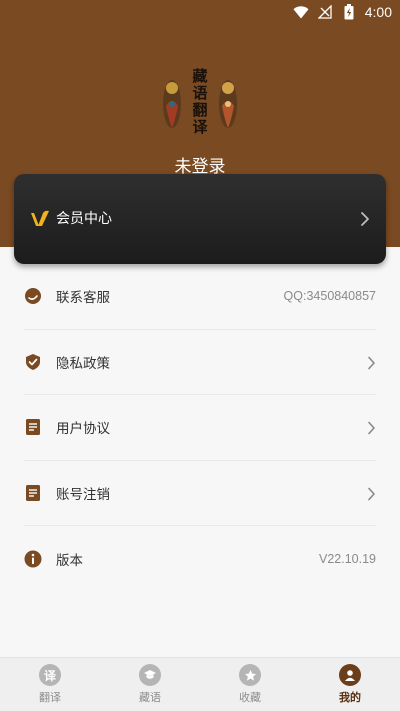  I want to click on translate-glyph: 译, so click(49, 675).